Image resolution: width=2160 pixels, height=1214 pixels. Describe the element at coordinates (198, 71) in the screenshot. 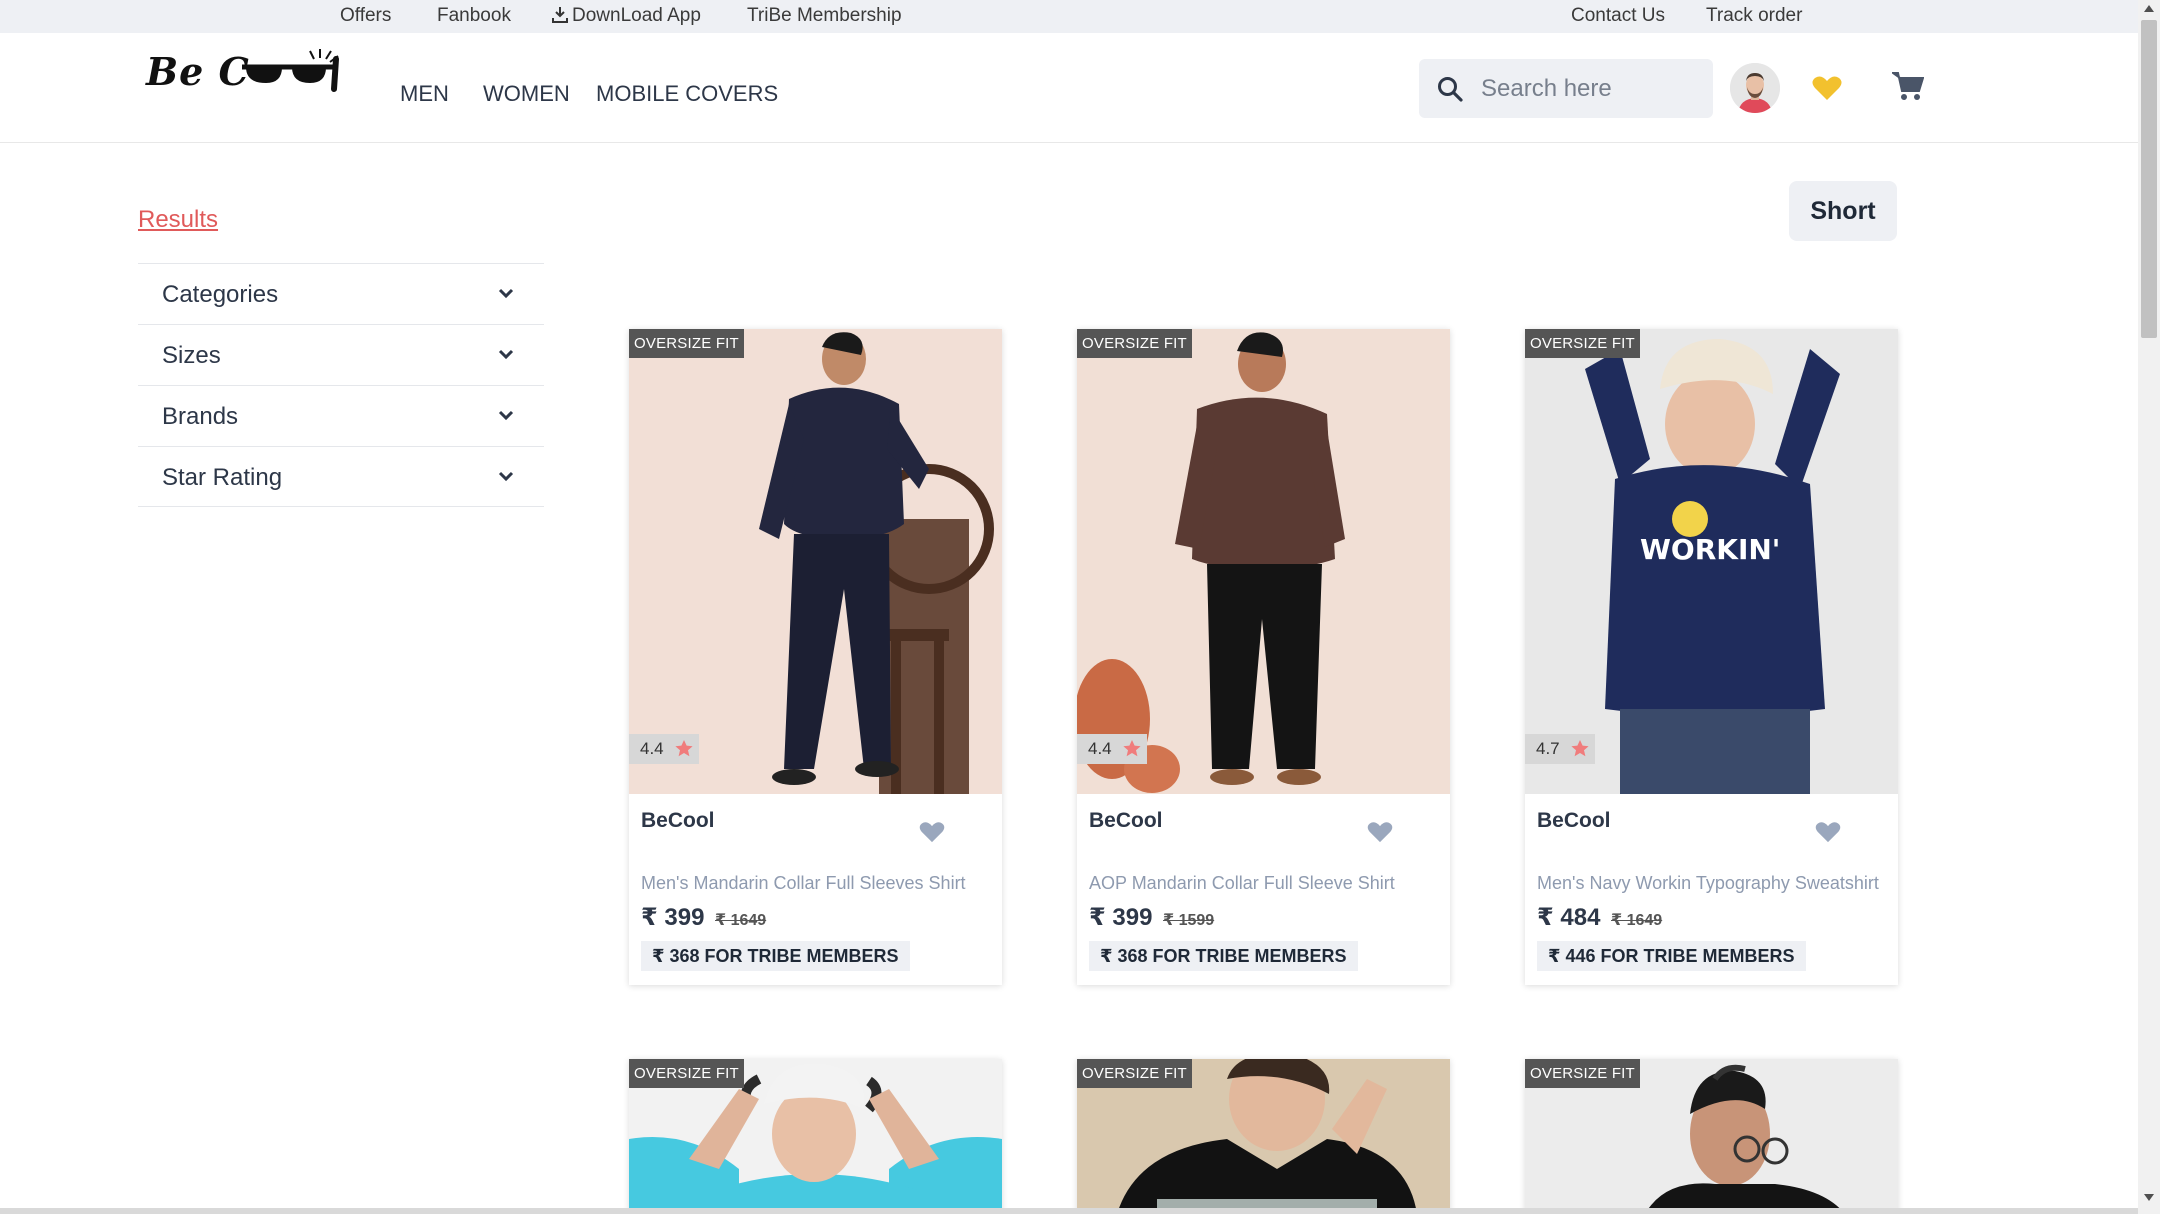

I see `logo-text: Be C` at that location.